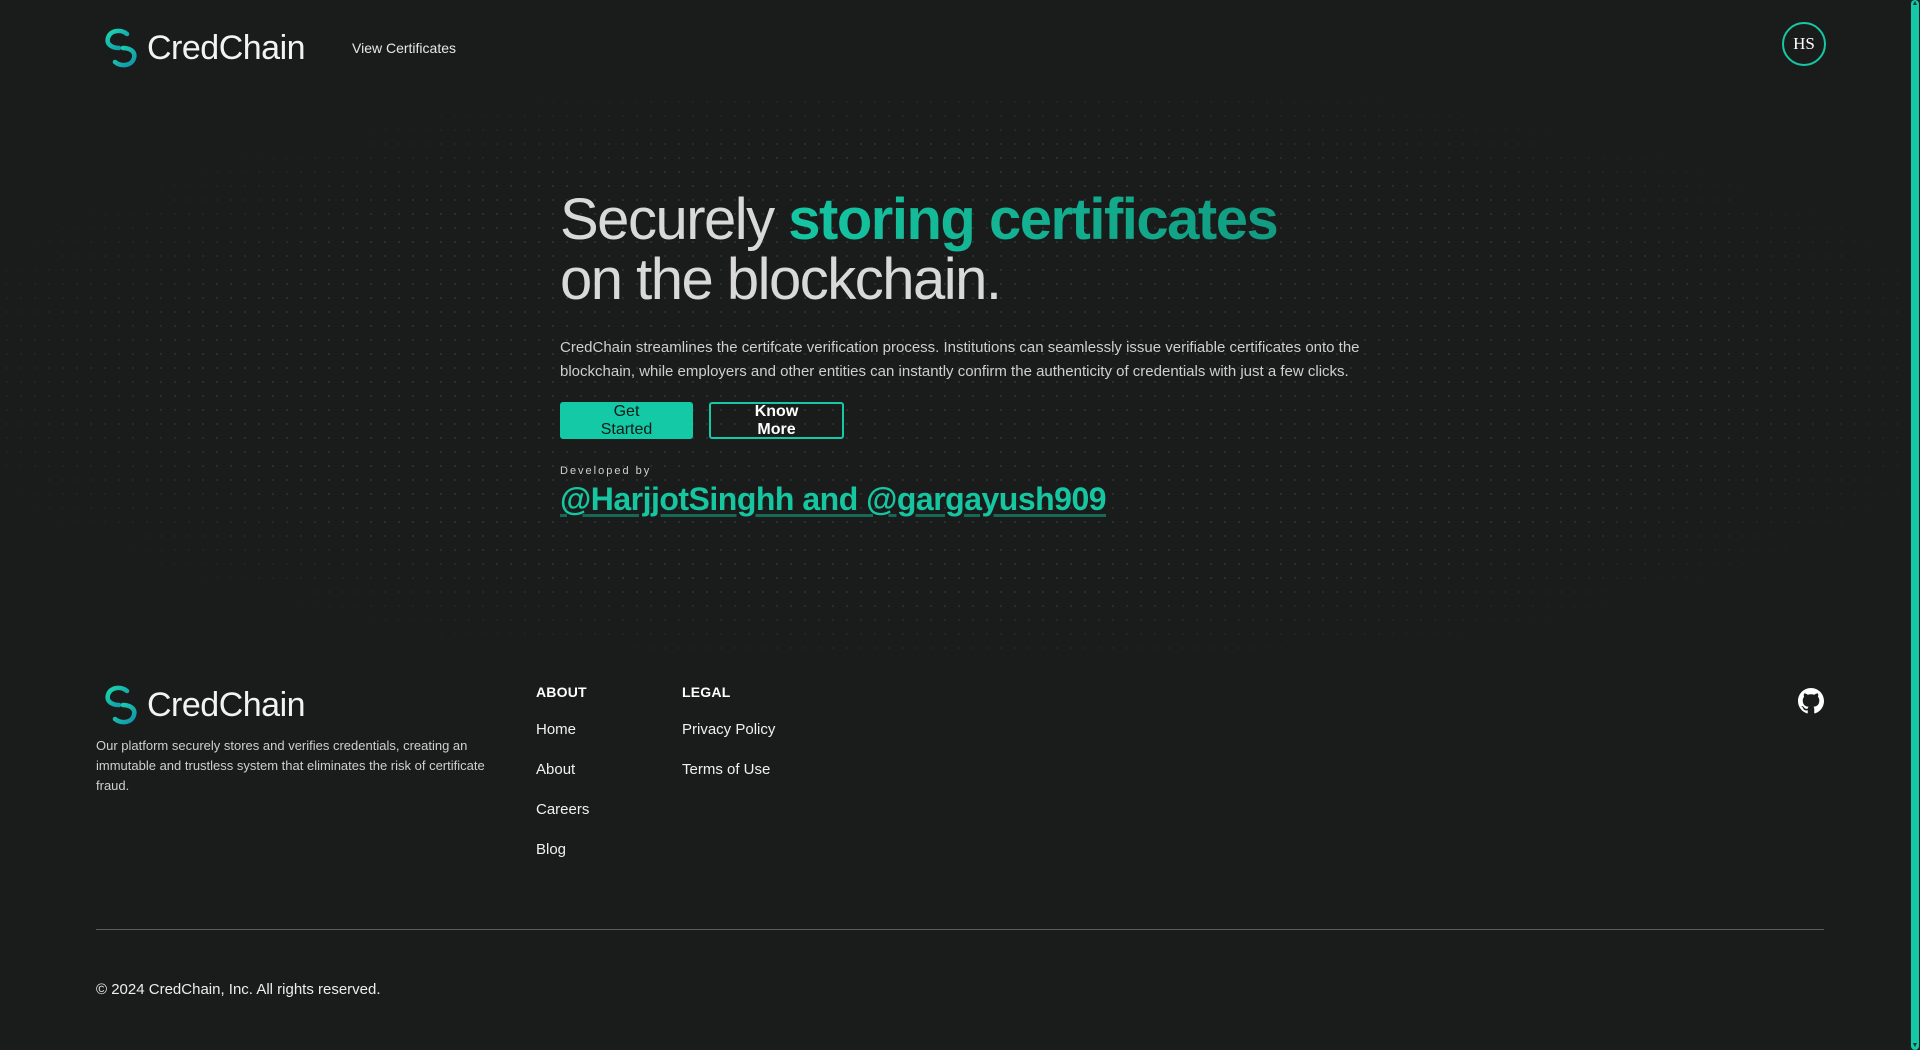 This screenshot has height=1050, width=1920. What do you see at coordinates (561, 692) in the screenshot?
I see `footer-column-title: ABOUT` at bounding box center [561, 692].